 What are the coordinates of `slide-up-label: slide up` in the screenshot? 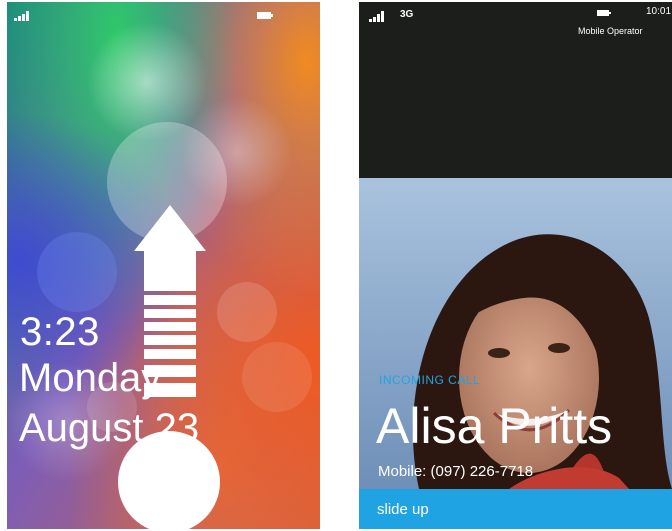 It's located at (403, 509).